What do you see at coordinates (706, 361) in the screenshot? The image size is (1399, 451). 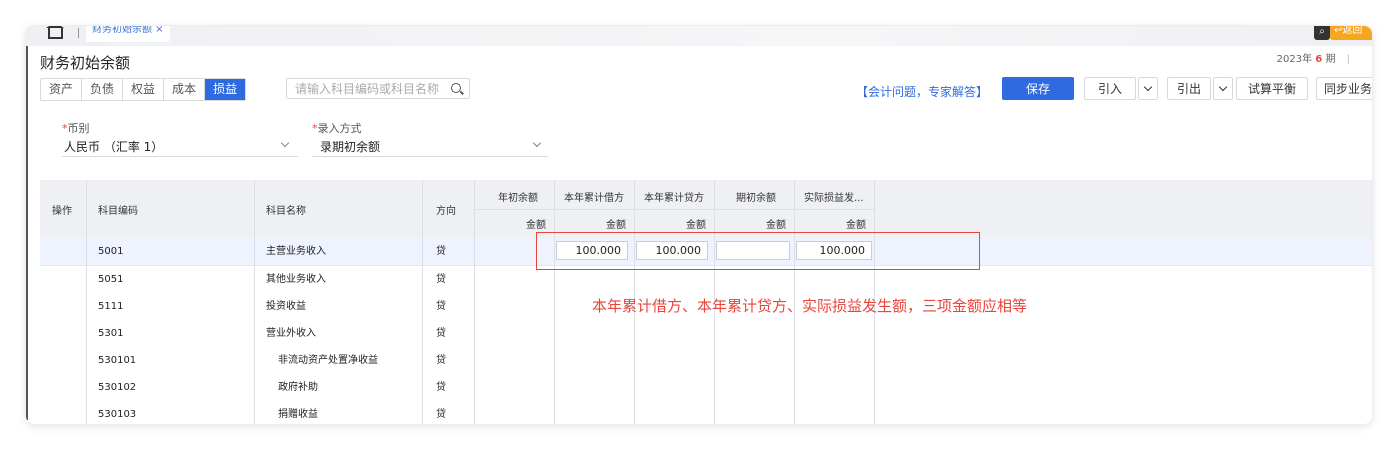 I see `table-row: 530101 非流动资产处置净收益 贷` at bounding box center [706, 361].